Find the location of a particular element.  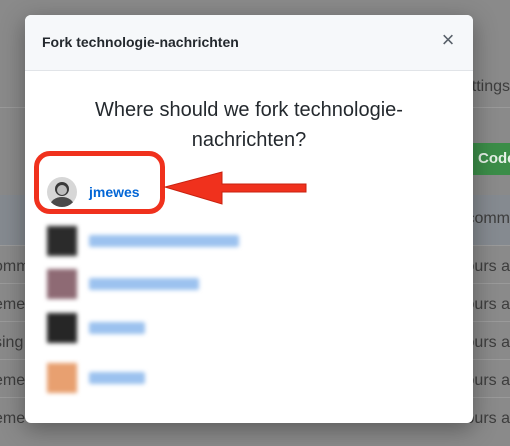

settings-tab-fragment: ttings is located at coordinates (490, 86).